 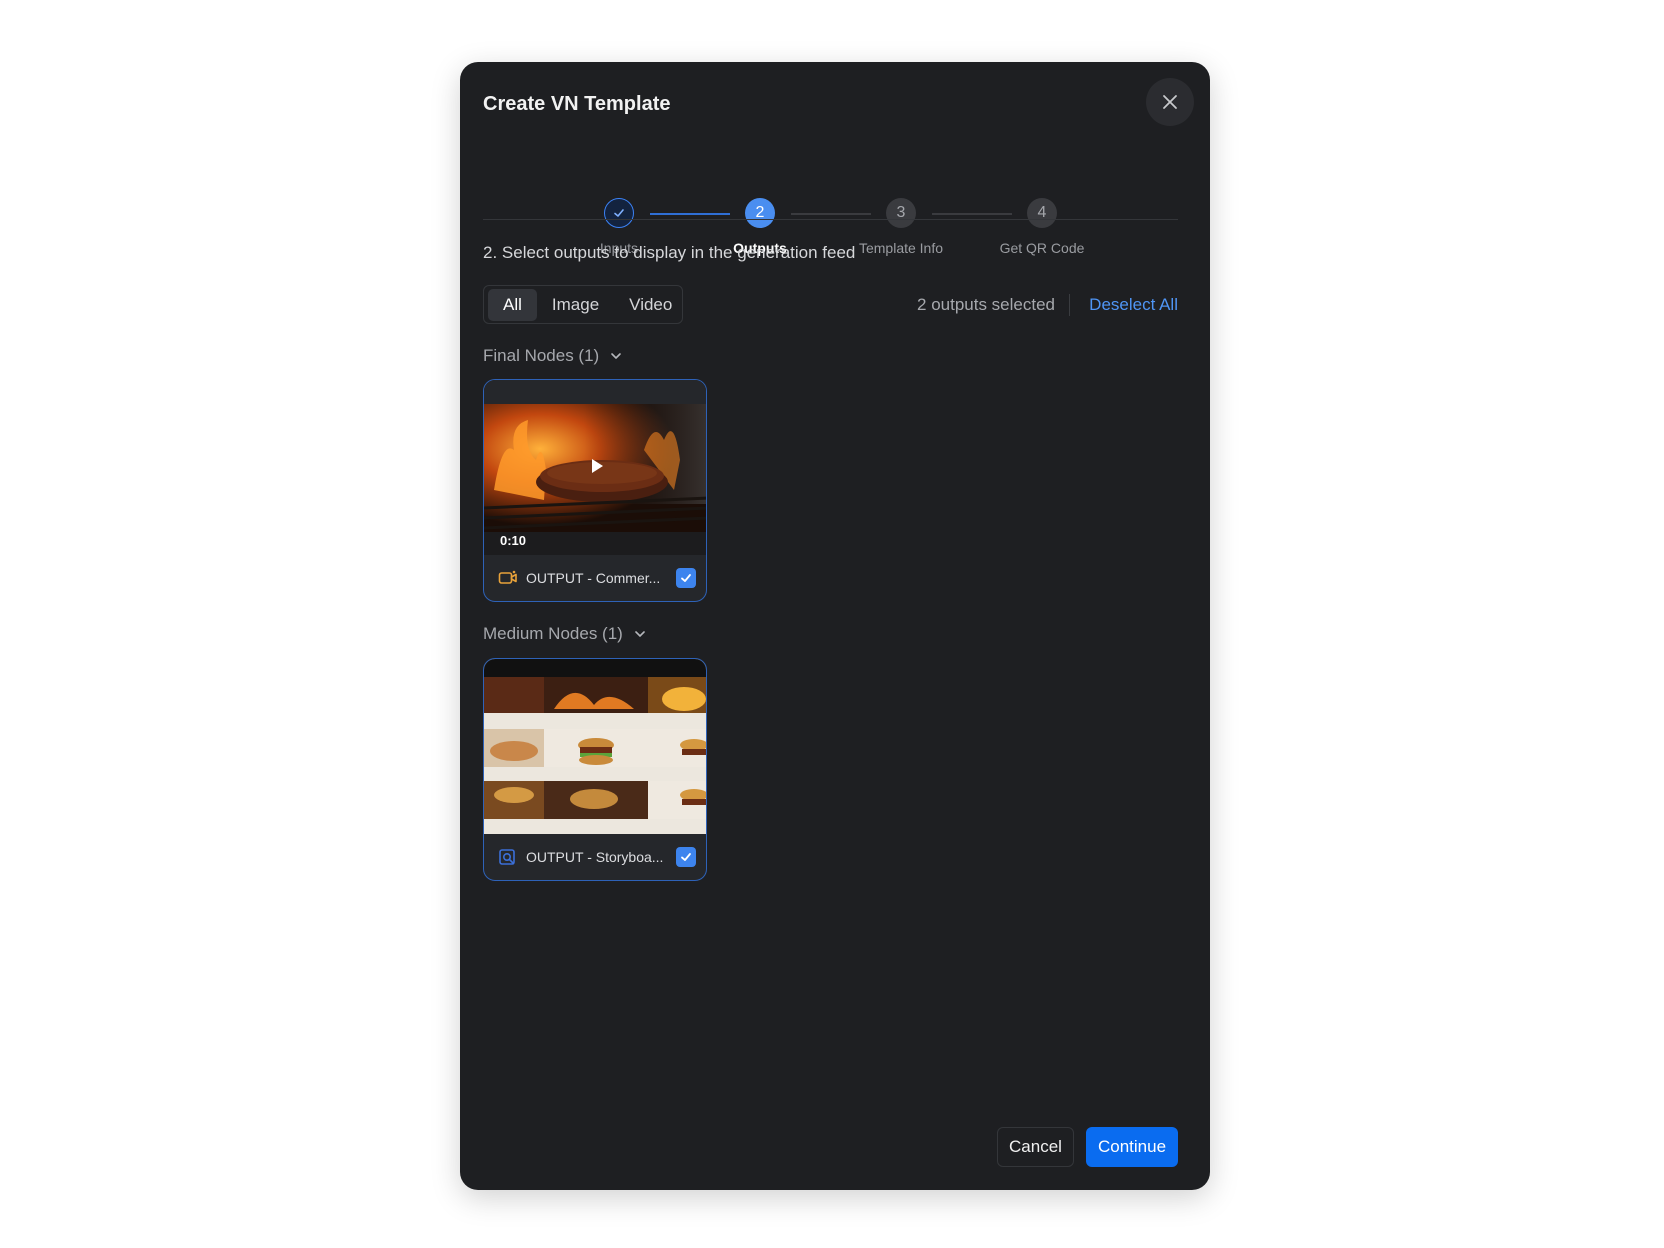 I want to click on step-number: 3, so click(x=901, y=213).